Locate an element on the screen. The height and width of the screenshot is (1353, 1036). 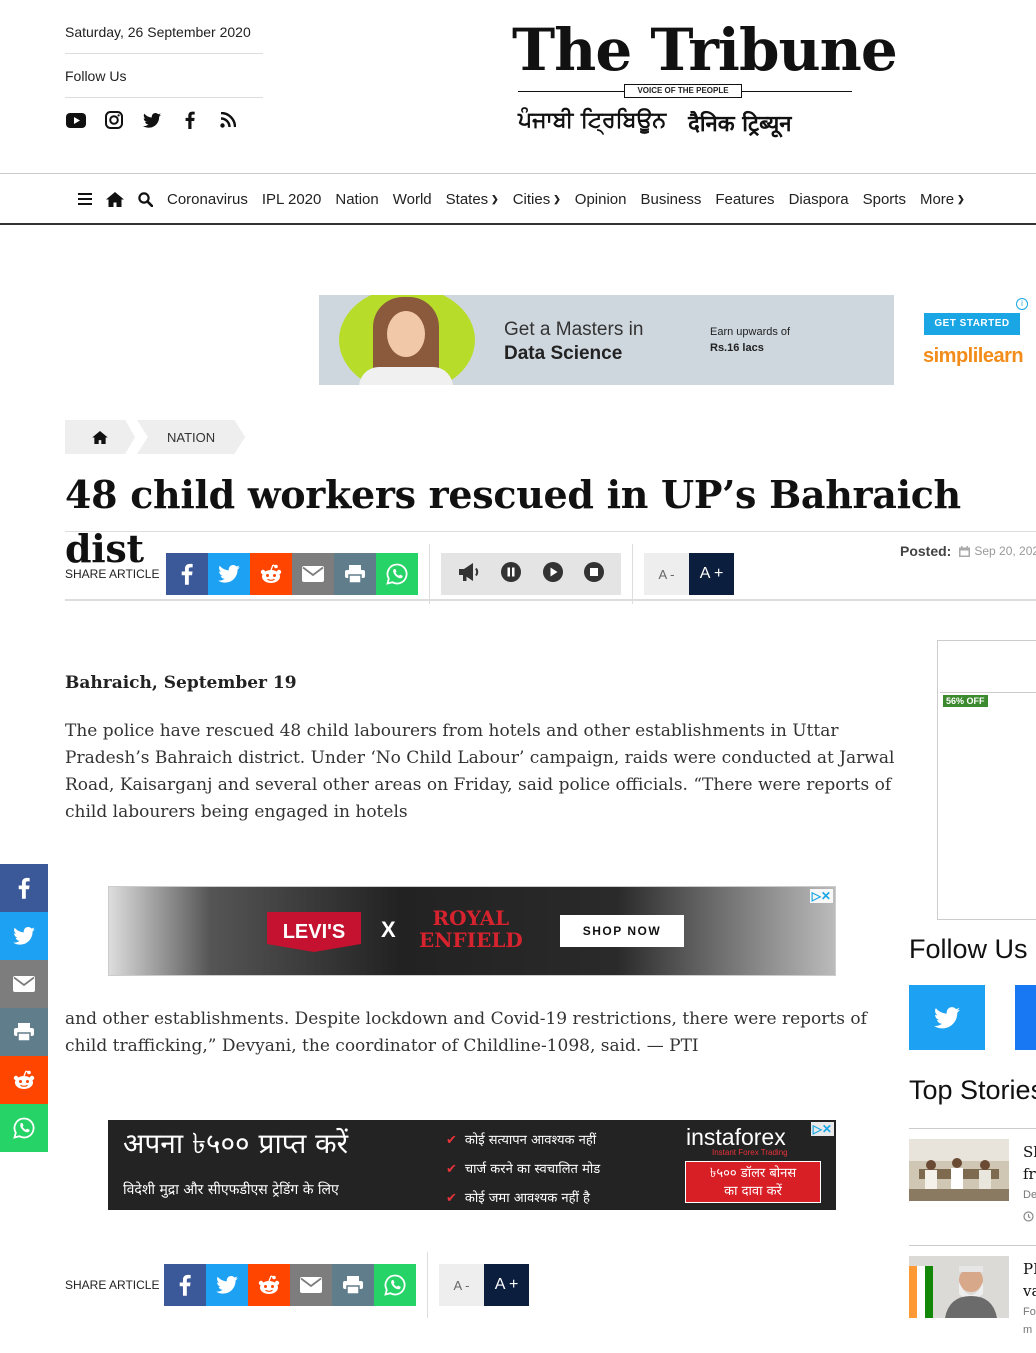
get-started-button: GET STARTED is located at coordinates (972, 324).